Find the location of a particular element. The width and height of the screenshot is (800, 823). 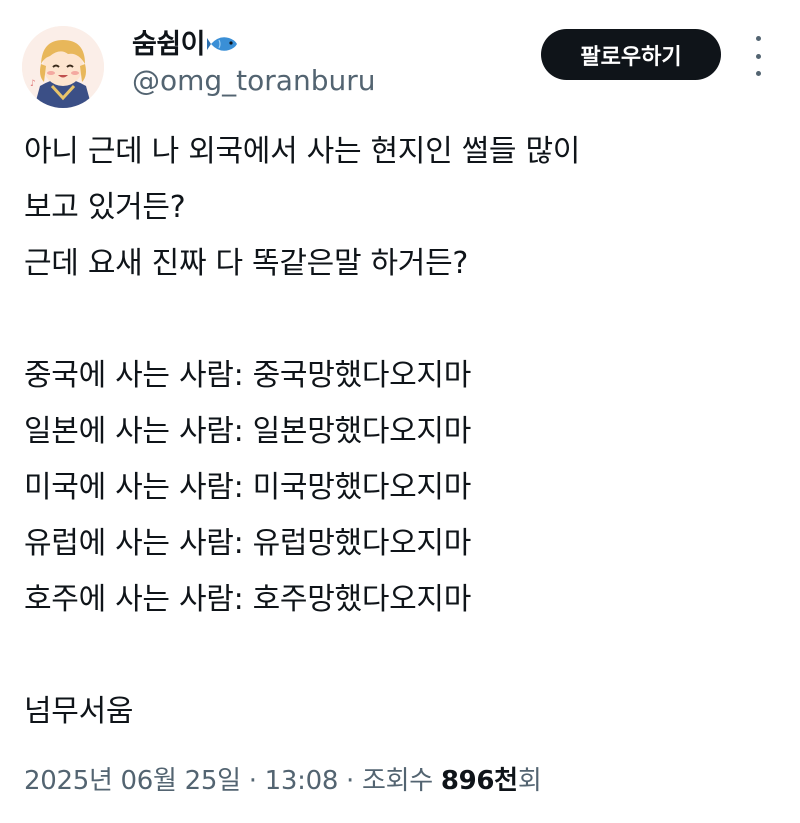

more-vertical-icon is located at coordinates (758, 56).